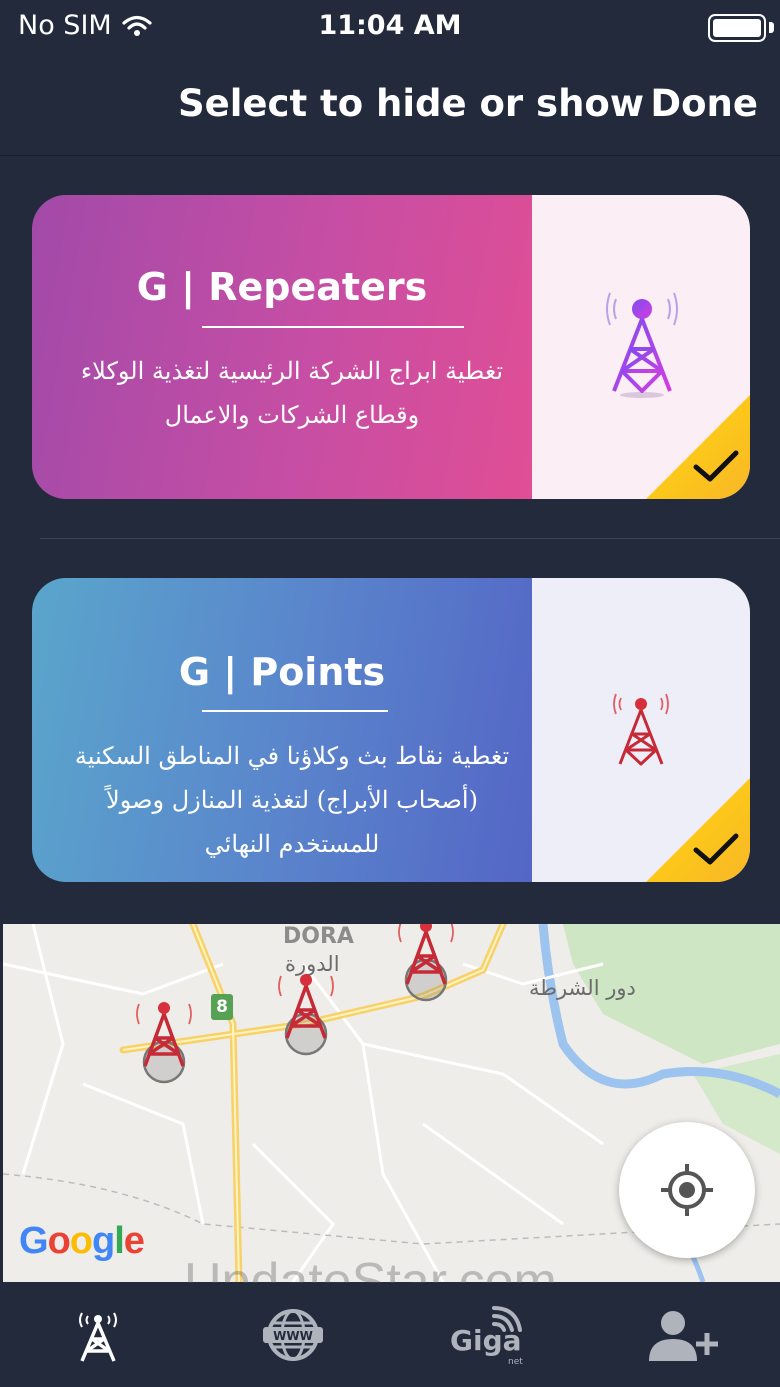 This screenshot has height=1387, width=780. I want to click on add-user-icon, so click(683, 1336).